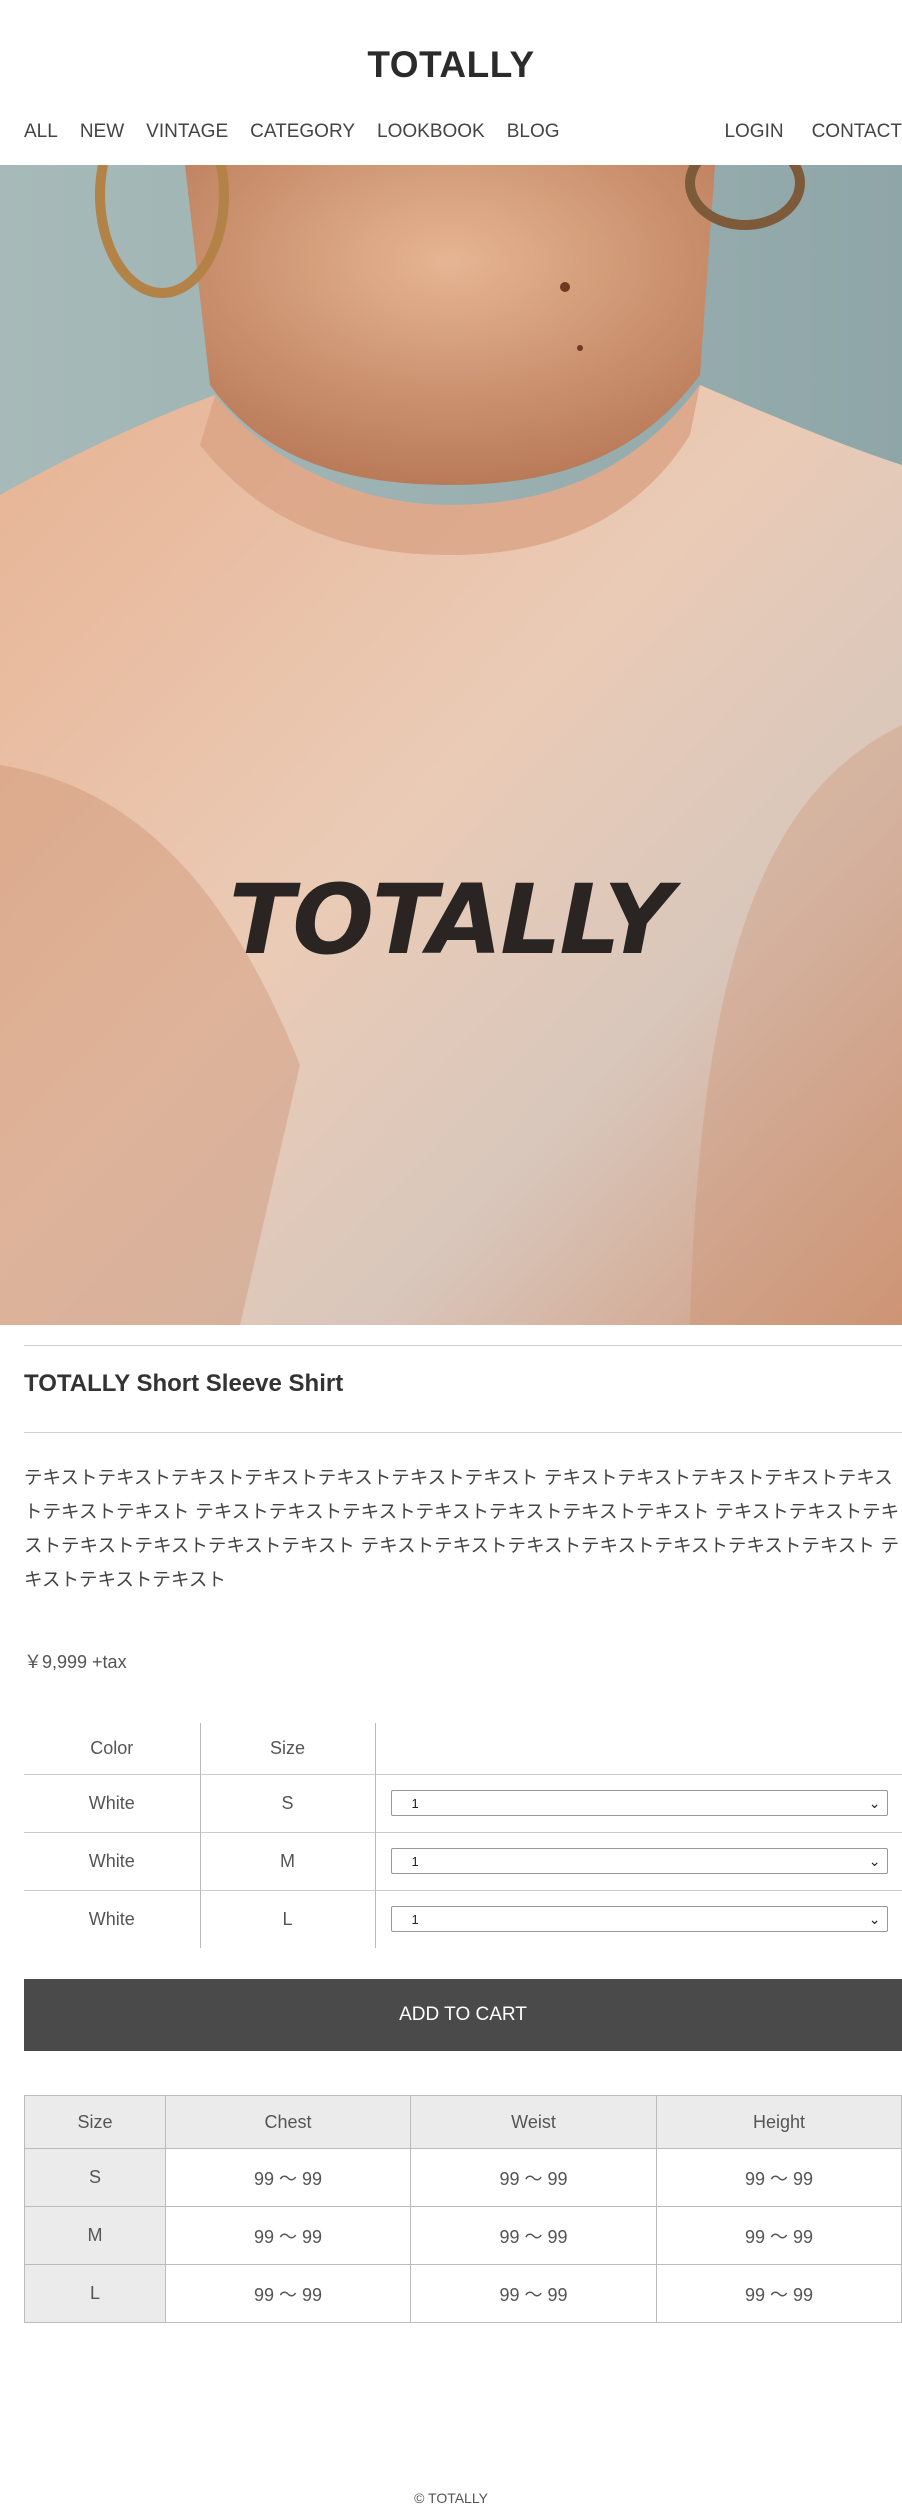 The height and width of the screenshot is (2517, 902). I want to click on variant-size: L, so click(288, 1918).